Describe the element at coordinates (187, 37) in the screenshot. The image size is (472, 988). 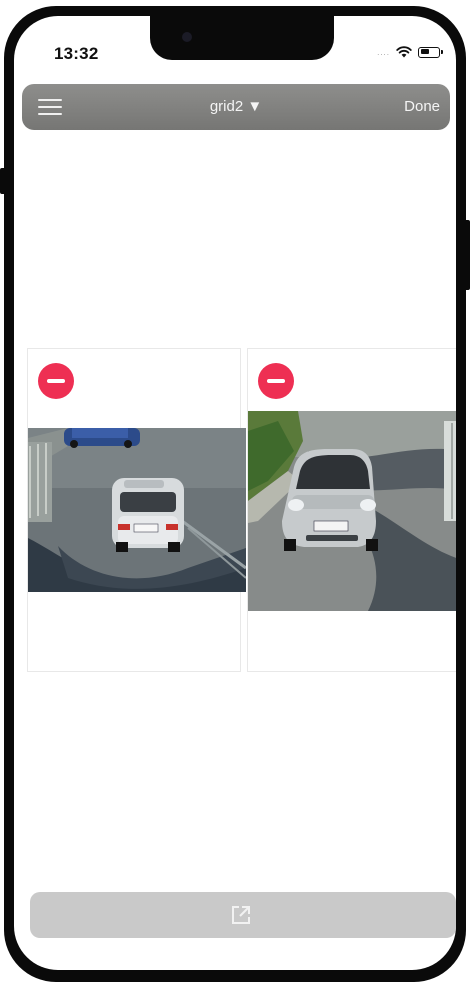
I see `front-camera-icon` at that location.